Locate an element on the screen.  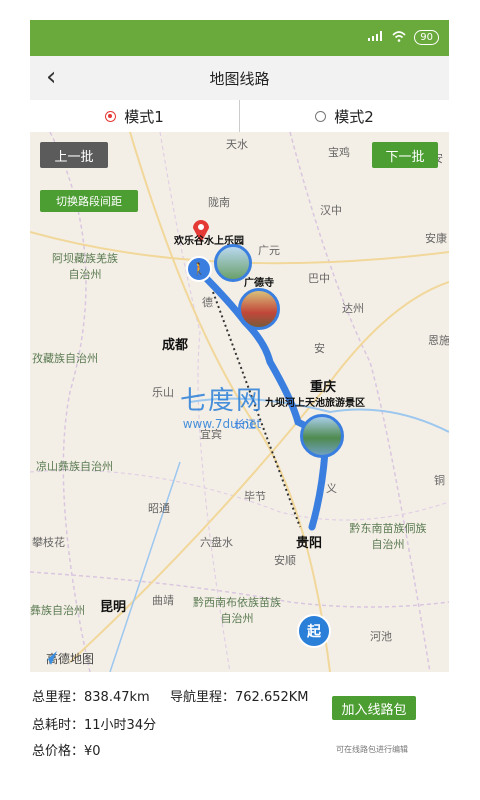
map-label-leshan: 乐山 is located at coordinates (163, 392).